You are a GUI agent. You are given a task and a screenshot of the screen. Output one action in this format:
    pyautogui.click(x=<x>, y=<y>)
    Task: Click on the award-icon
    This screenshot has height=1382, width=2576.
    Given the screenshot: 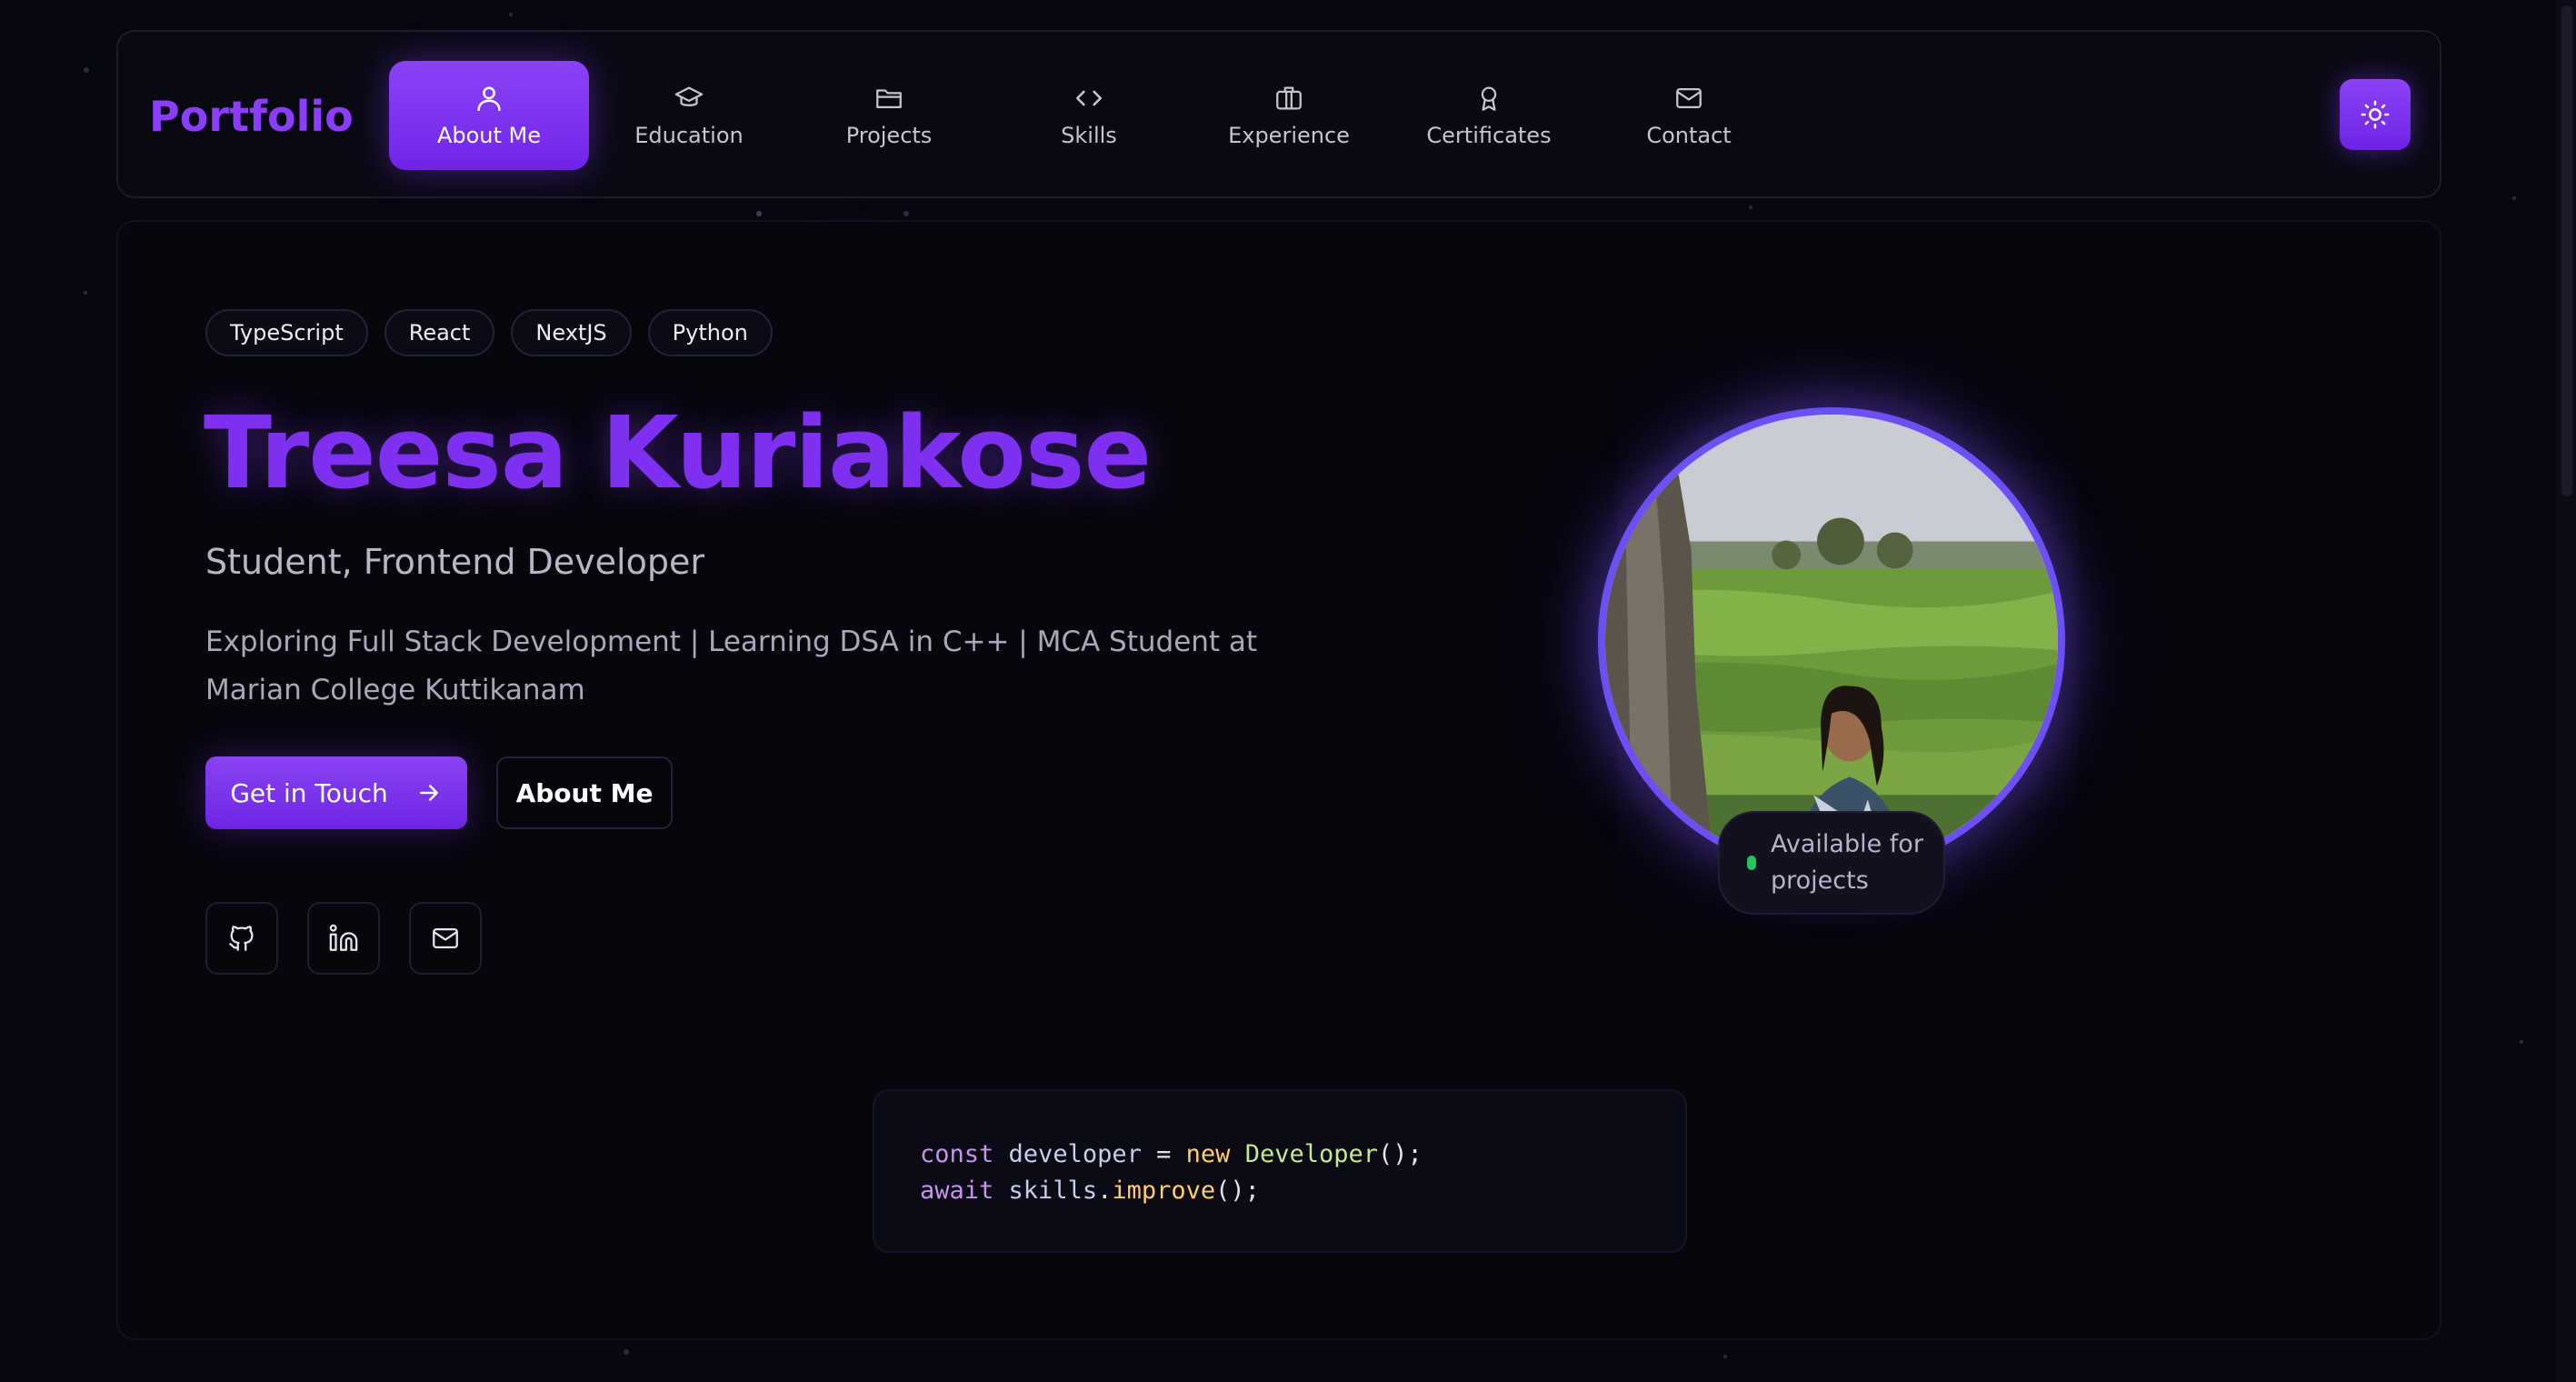 What is the action you would take?
    pyautogui.click(x=1489, y=98)
    